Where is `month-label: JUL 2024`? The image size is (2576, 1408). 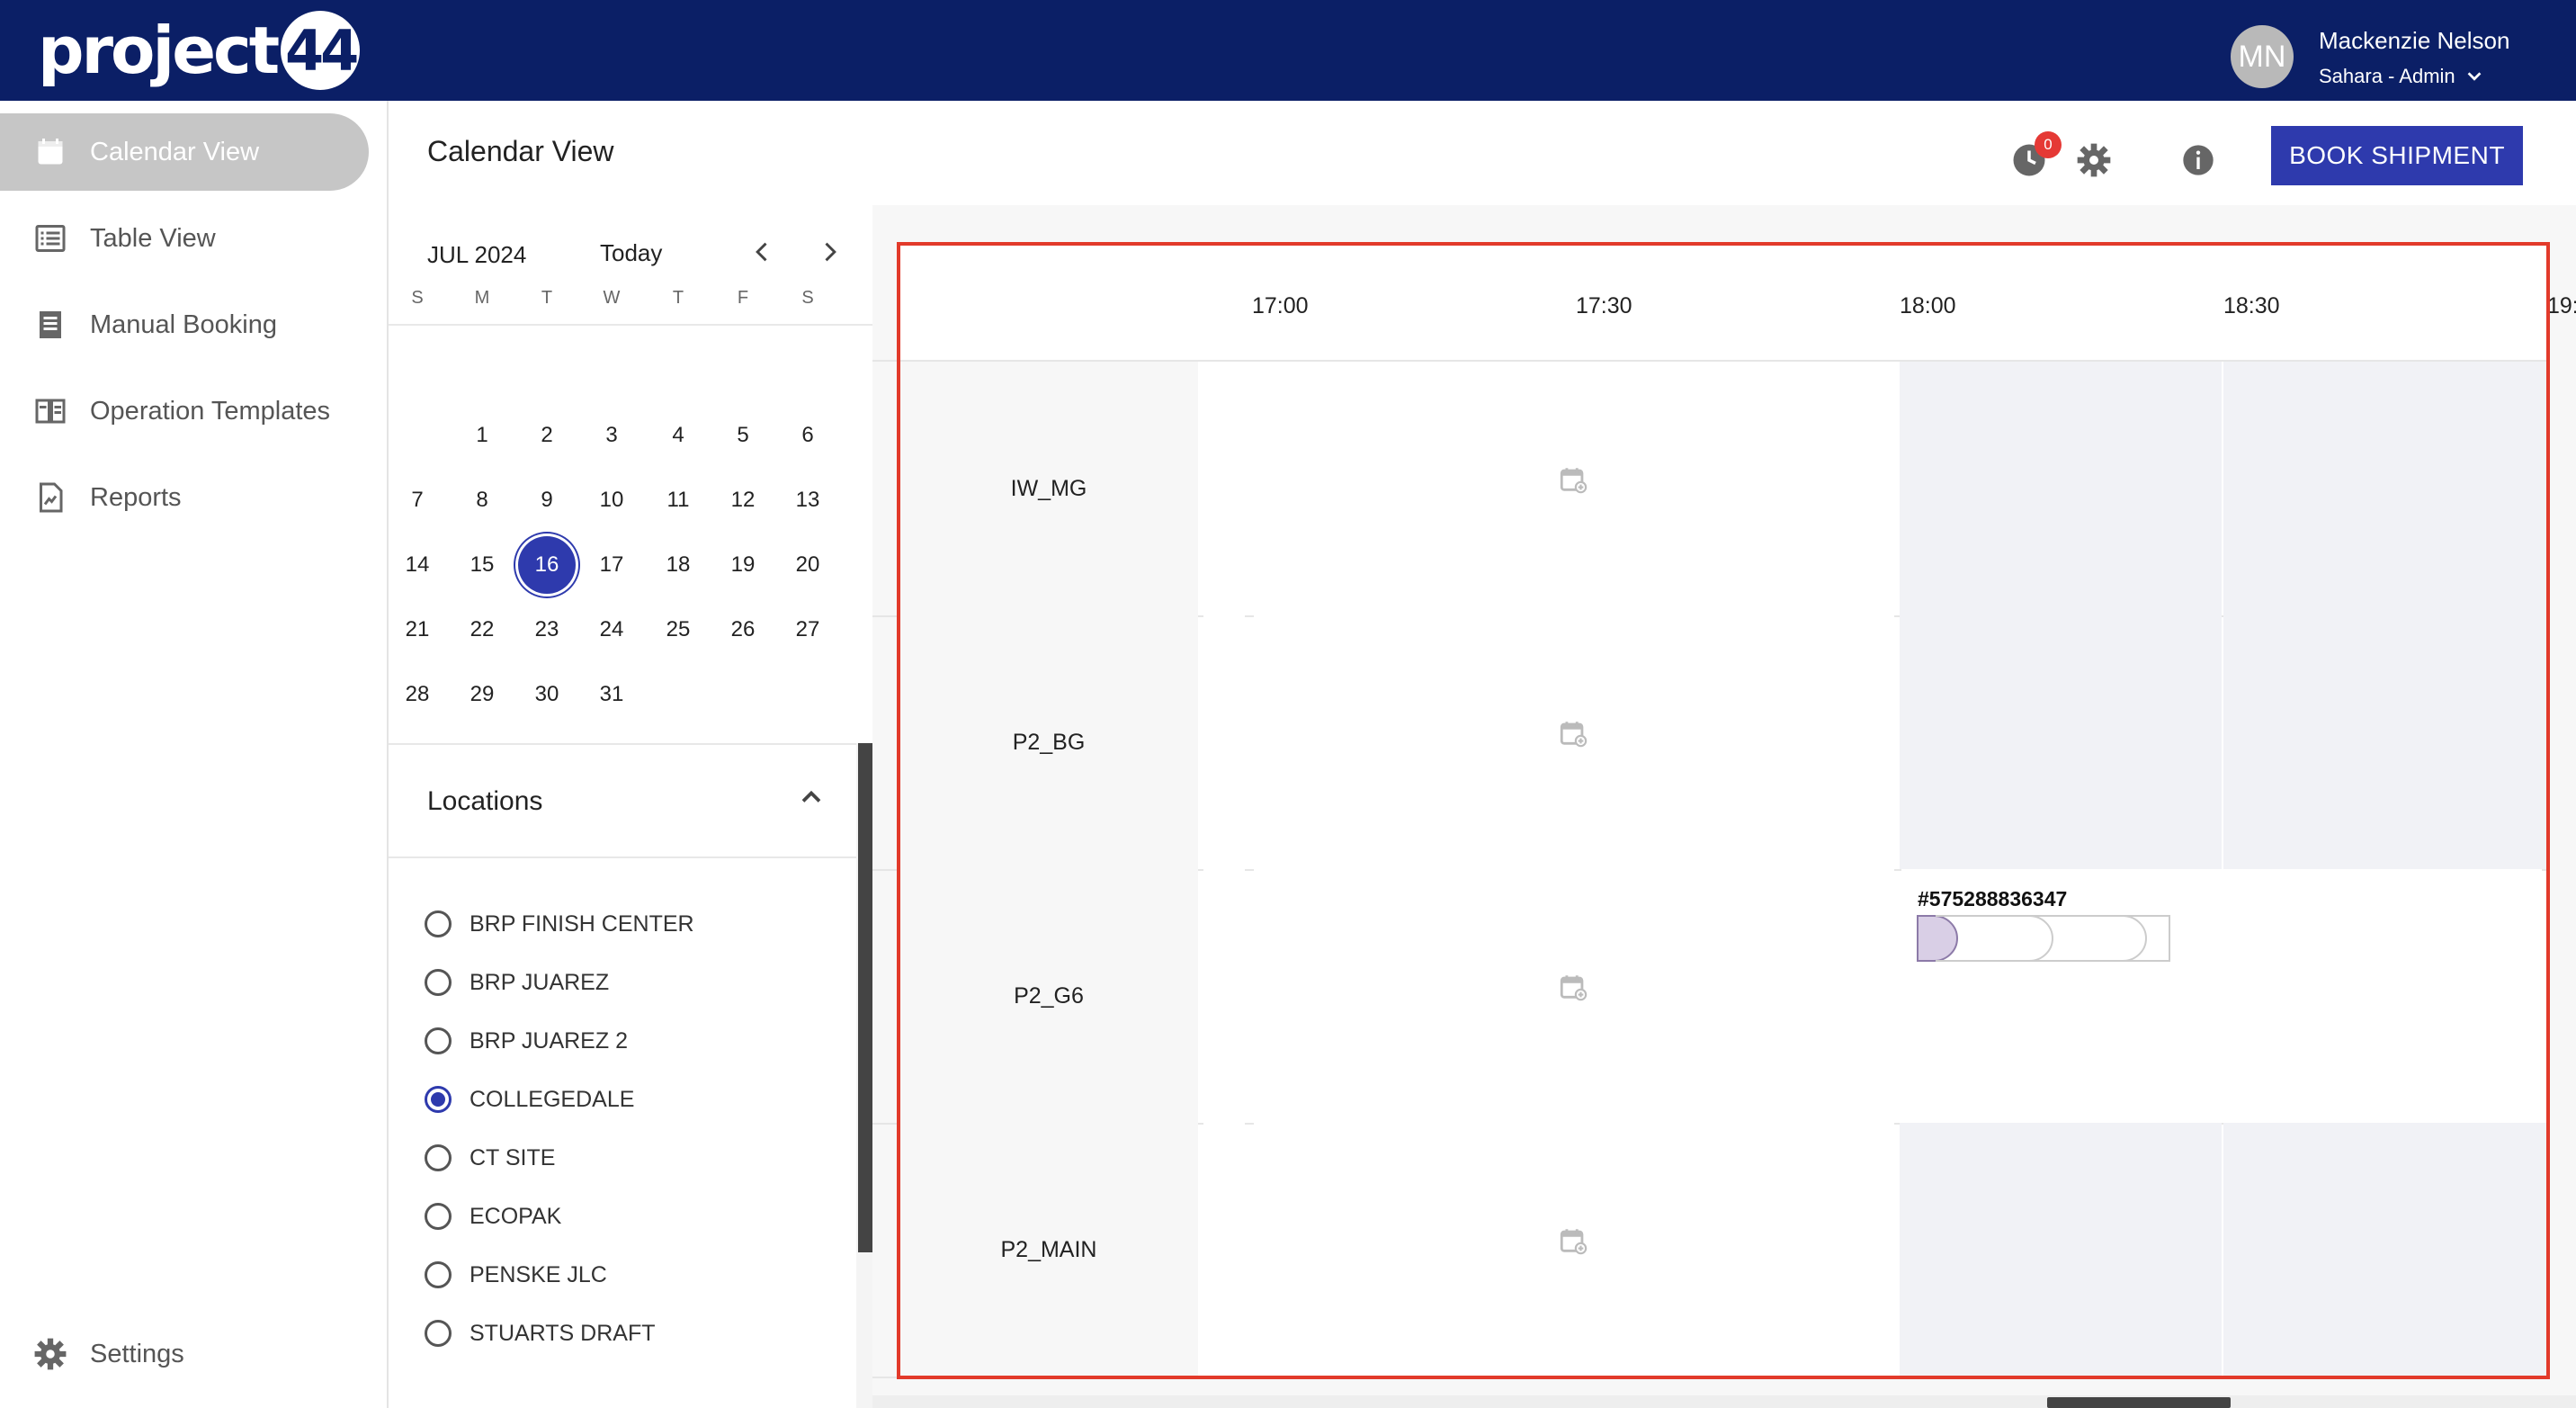 month-label: JUL 2024 is located at coordinates (477, 255).